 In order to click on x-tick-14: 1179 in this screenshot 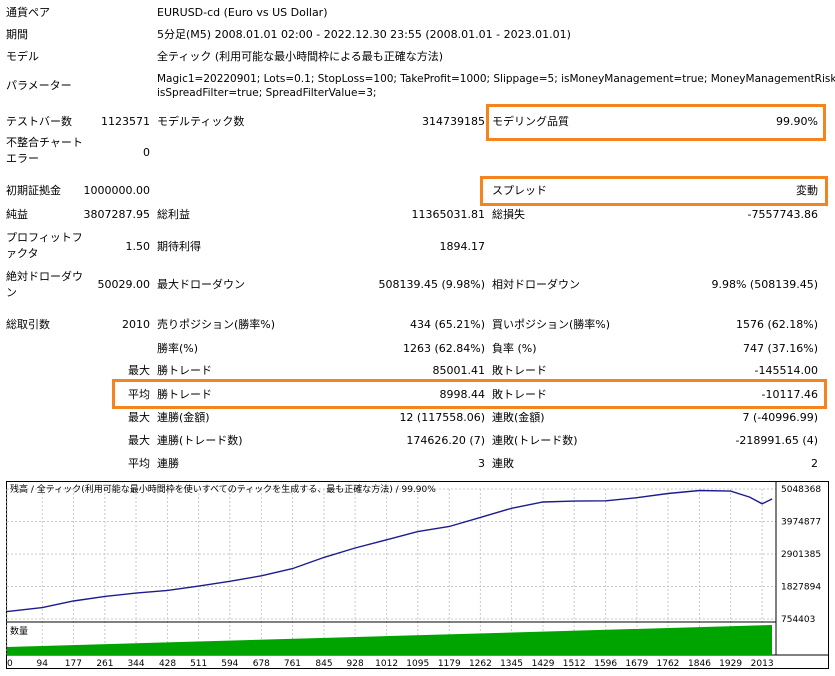, I will do `click(449, 664)`.